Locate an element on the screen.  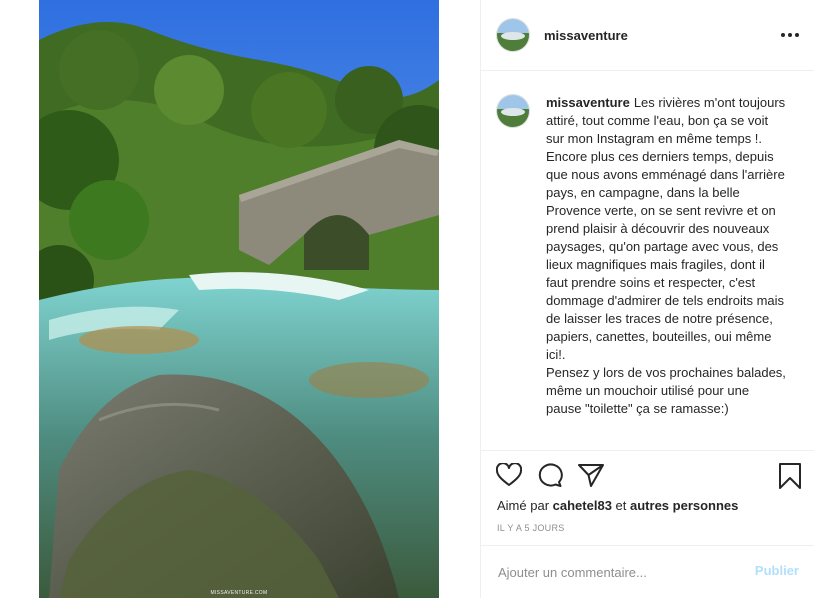
caption-avatar-image is located at coordinates (513, 111).